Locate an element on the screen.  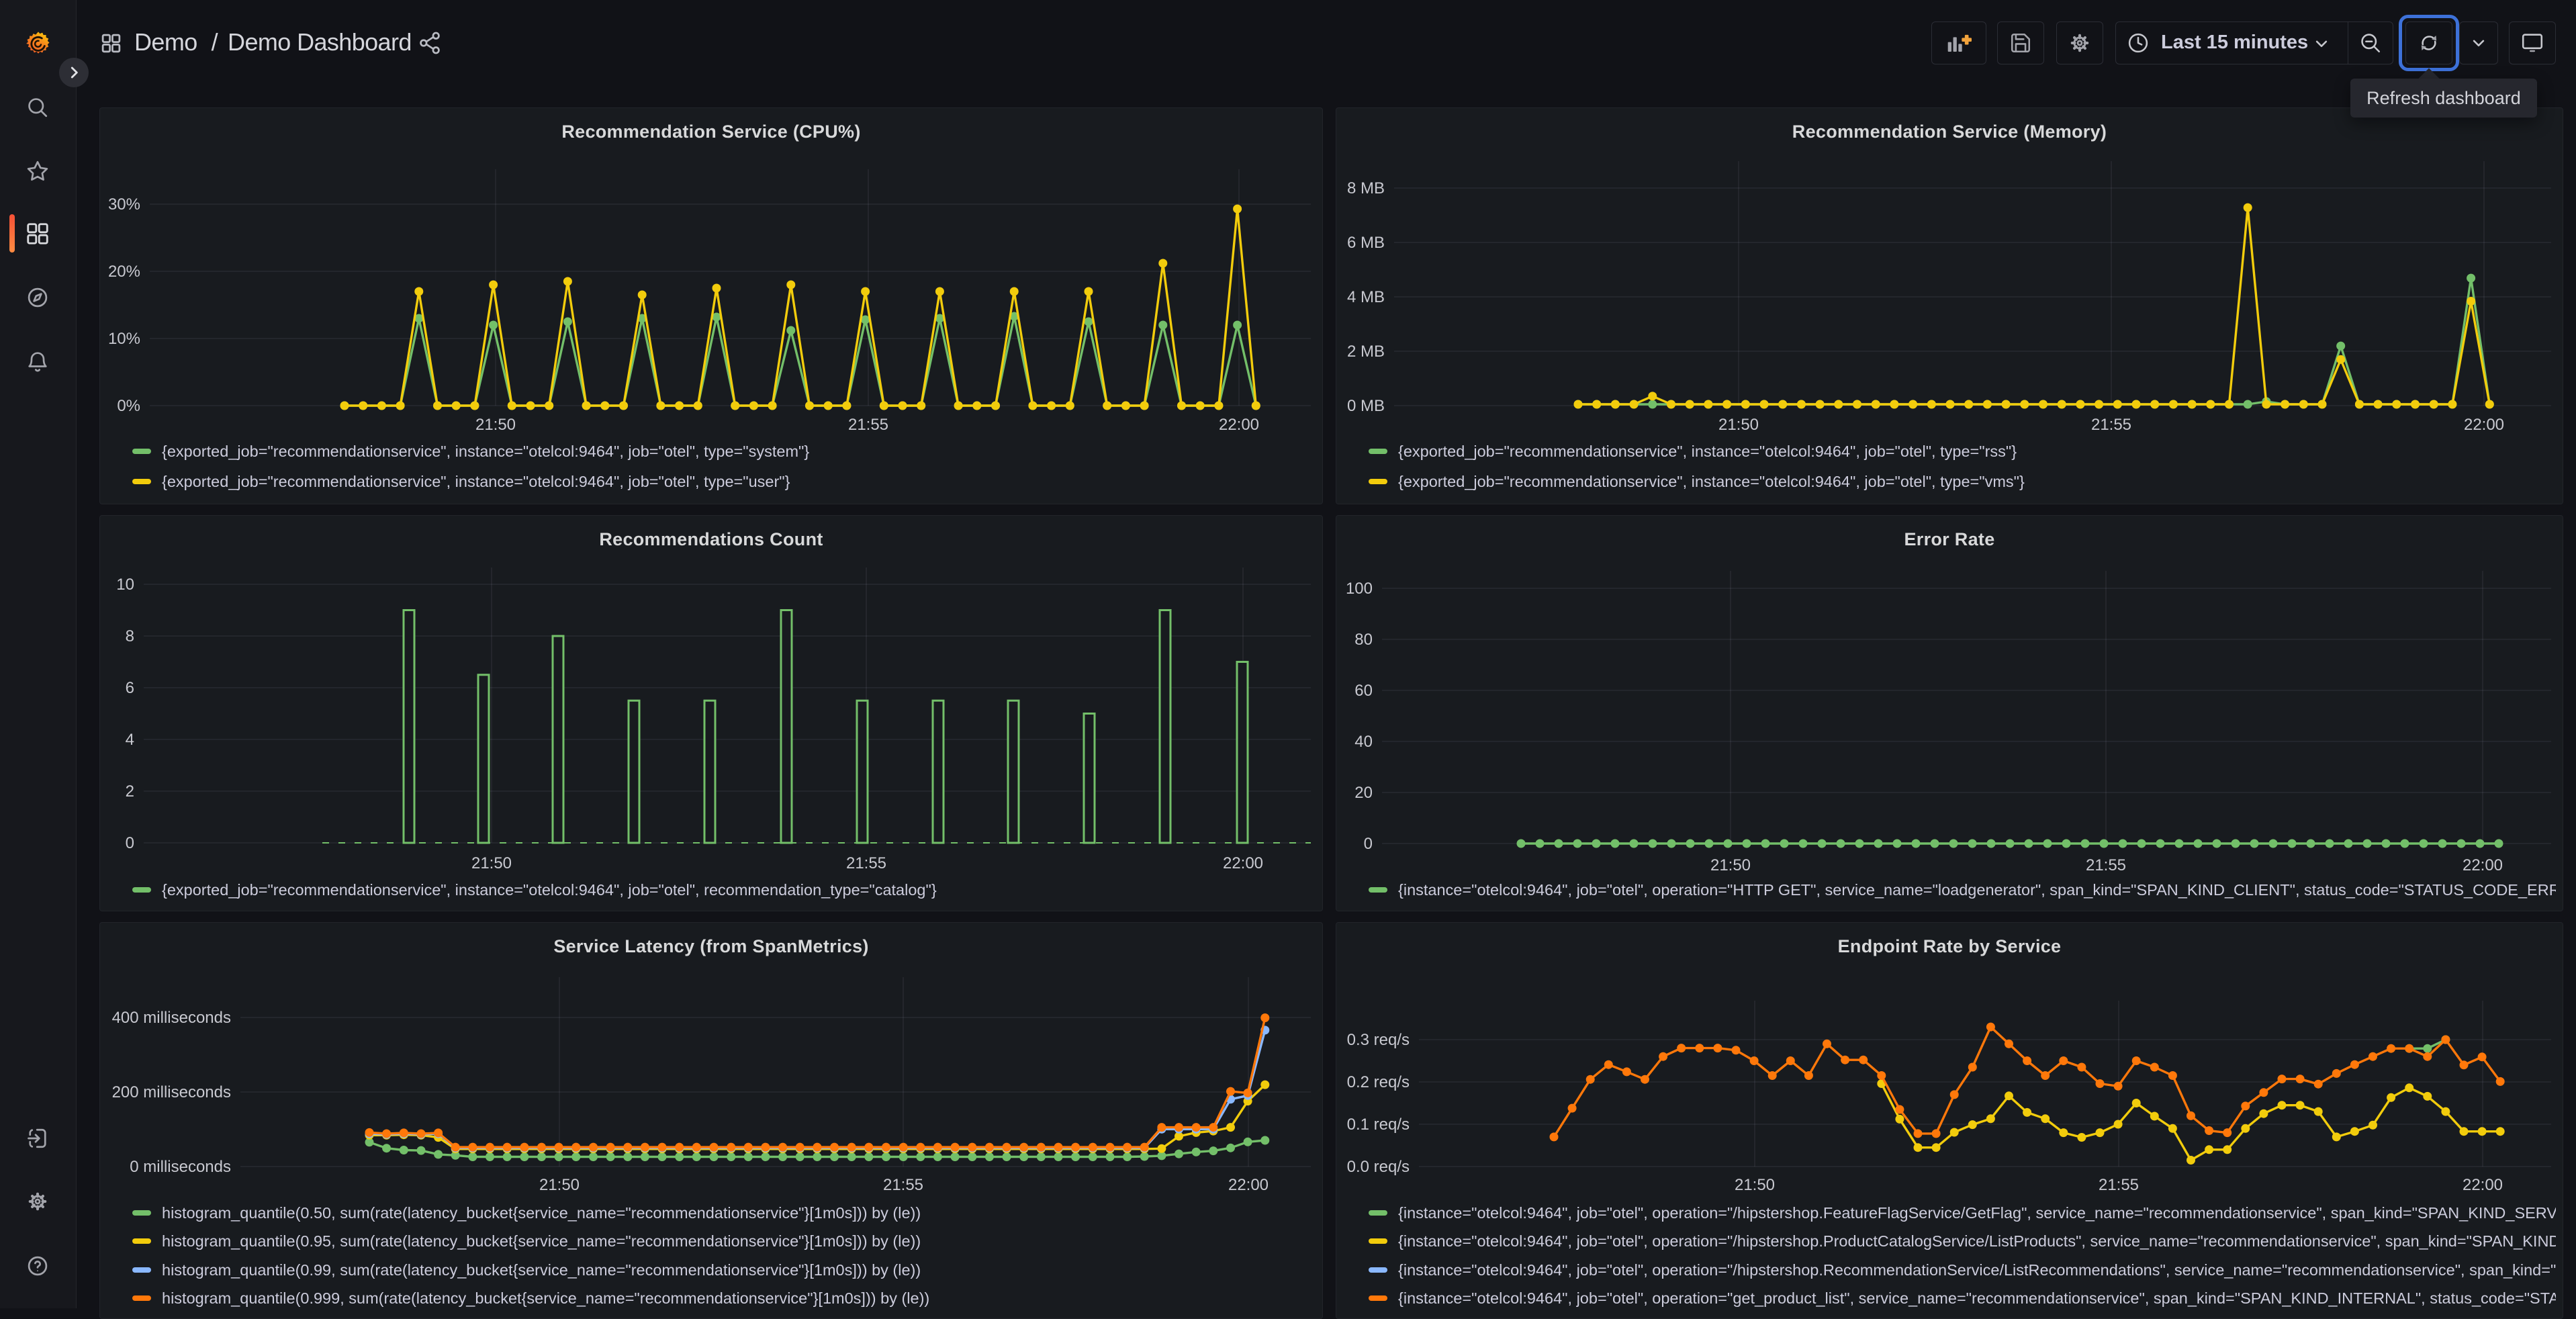
svg-text: 0 milliseconds is located at coordinates (180, 1167).